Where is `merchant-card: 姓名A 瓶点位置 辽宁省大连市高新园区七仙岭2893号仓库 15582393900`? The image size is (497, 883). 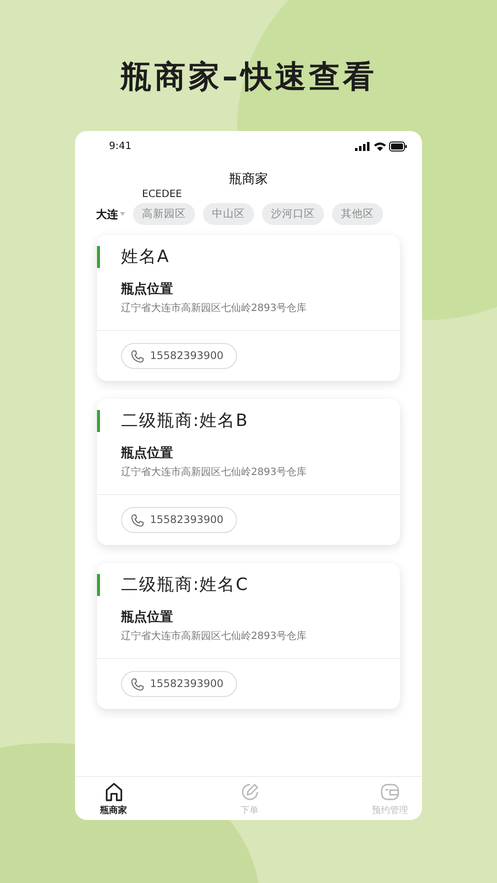 merchant-card: 姓名A 瓶点位置 辽宁省大连市高新园区七仙岭2893号仓库 15582393900 is located at coordinates (248, 308).